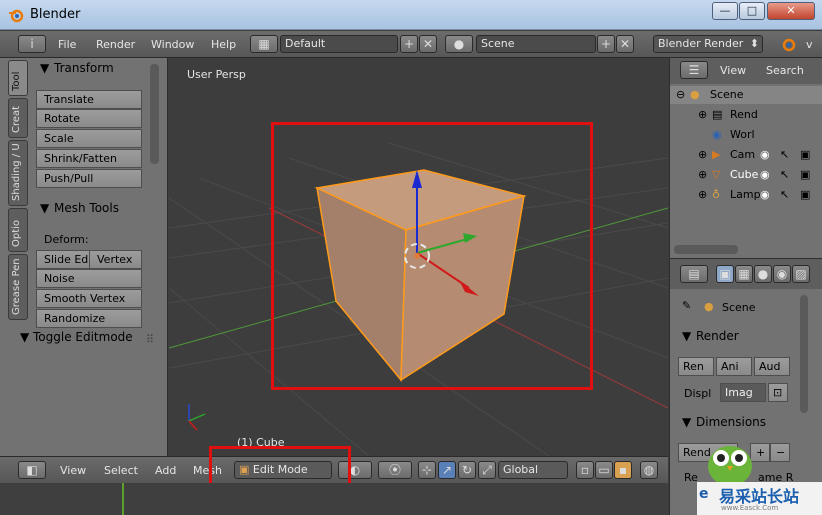 This screenshot has width=822, height=515. What do you see at coordinates (55, 14) in the screenshot?
I see `window-title: Blender` at bounding box center [55, 14].